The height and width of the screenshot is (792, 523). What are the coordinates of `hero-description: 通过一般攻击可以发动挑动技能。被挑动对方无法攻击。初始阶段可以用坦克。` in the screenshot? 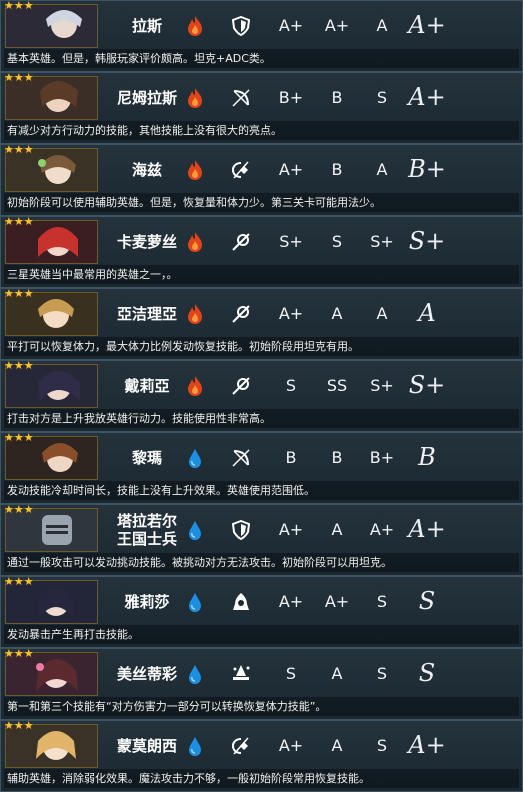 It's located at (261, 562).